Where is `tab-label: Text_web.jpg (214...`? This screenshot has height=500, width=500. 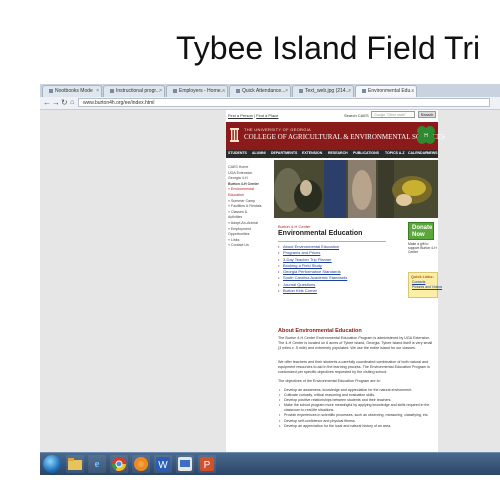
tab-label: Text_web.jpg (214... is located at coordinates (327, 91).